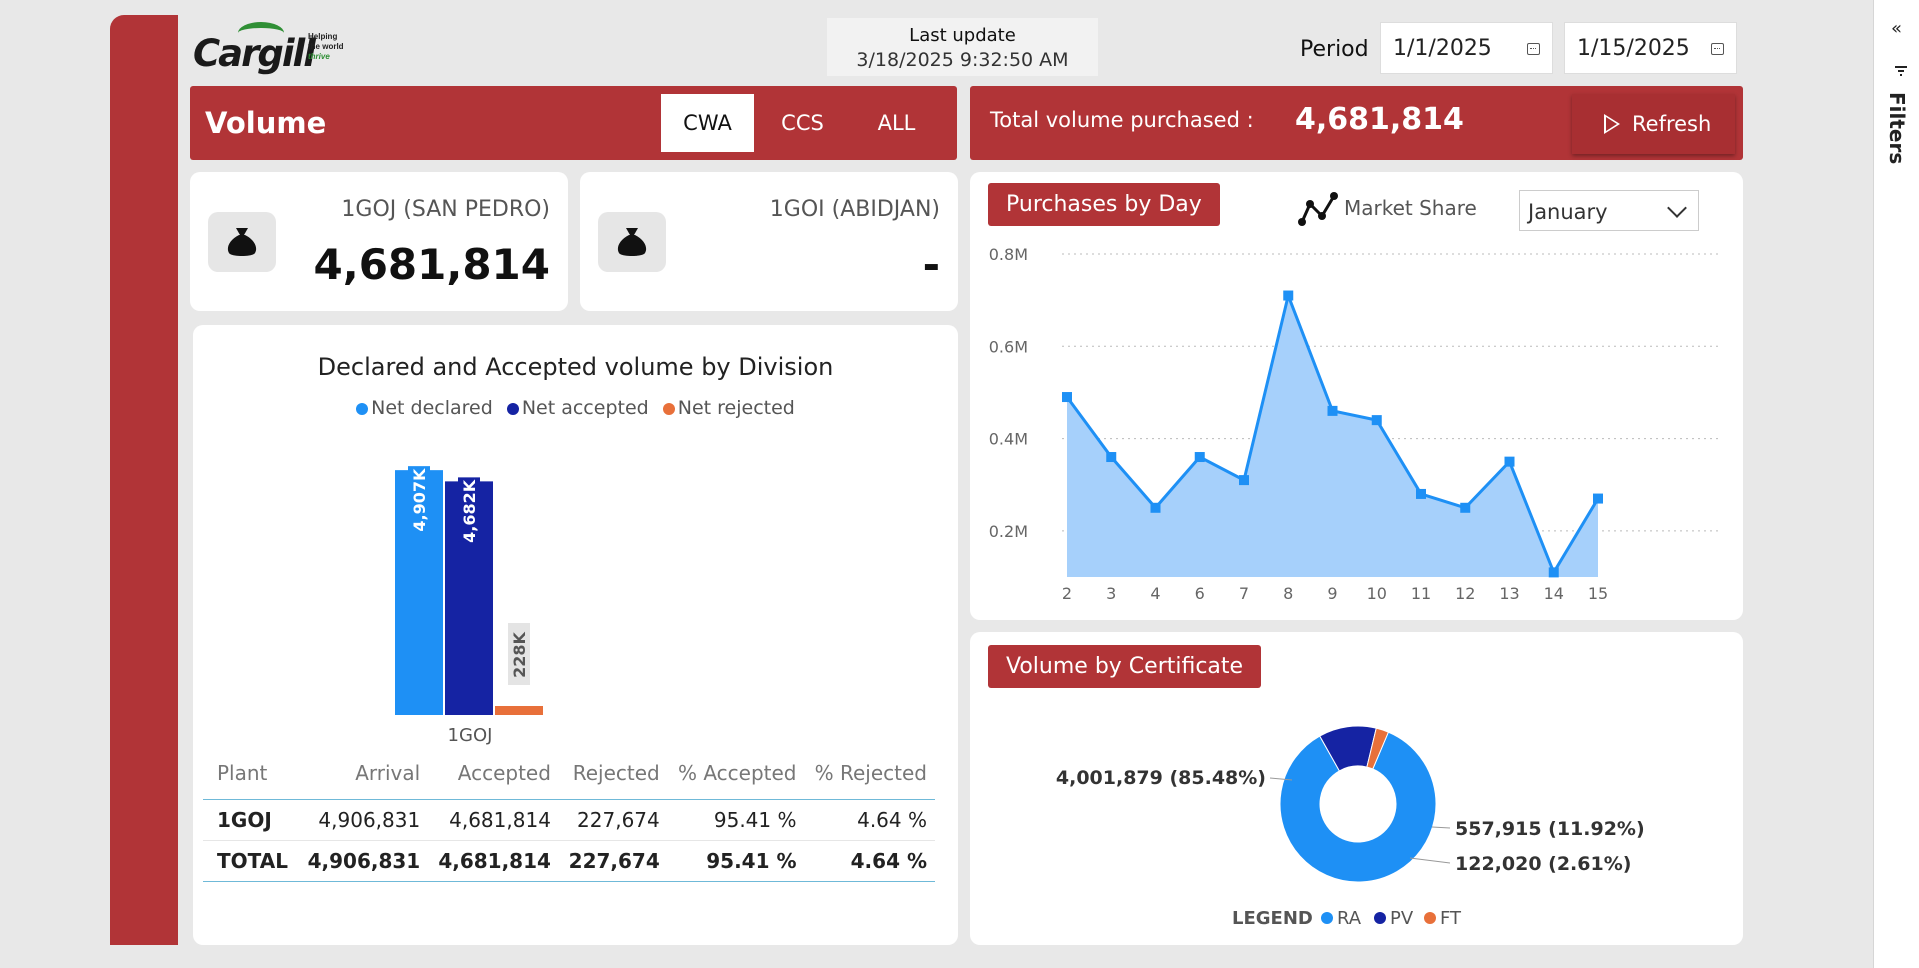 Image resolution: width=1919 pixels, height=968 pixels. What do you see at coordinates (1896, 28) in the screenshot?
I see `collapse-icon: «` at bounding box center [1896, 28].